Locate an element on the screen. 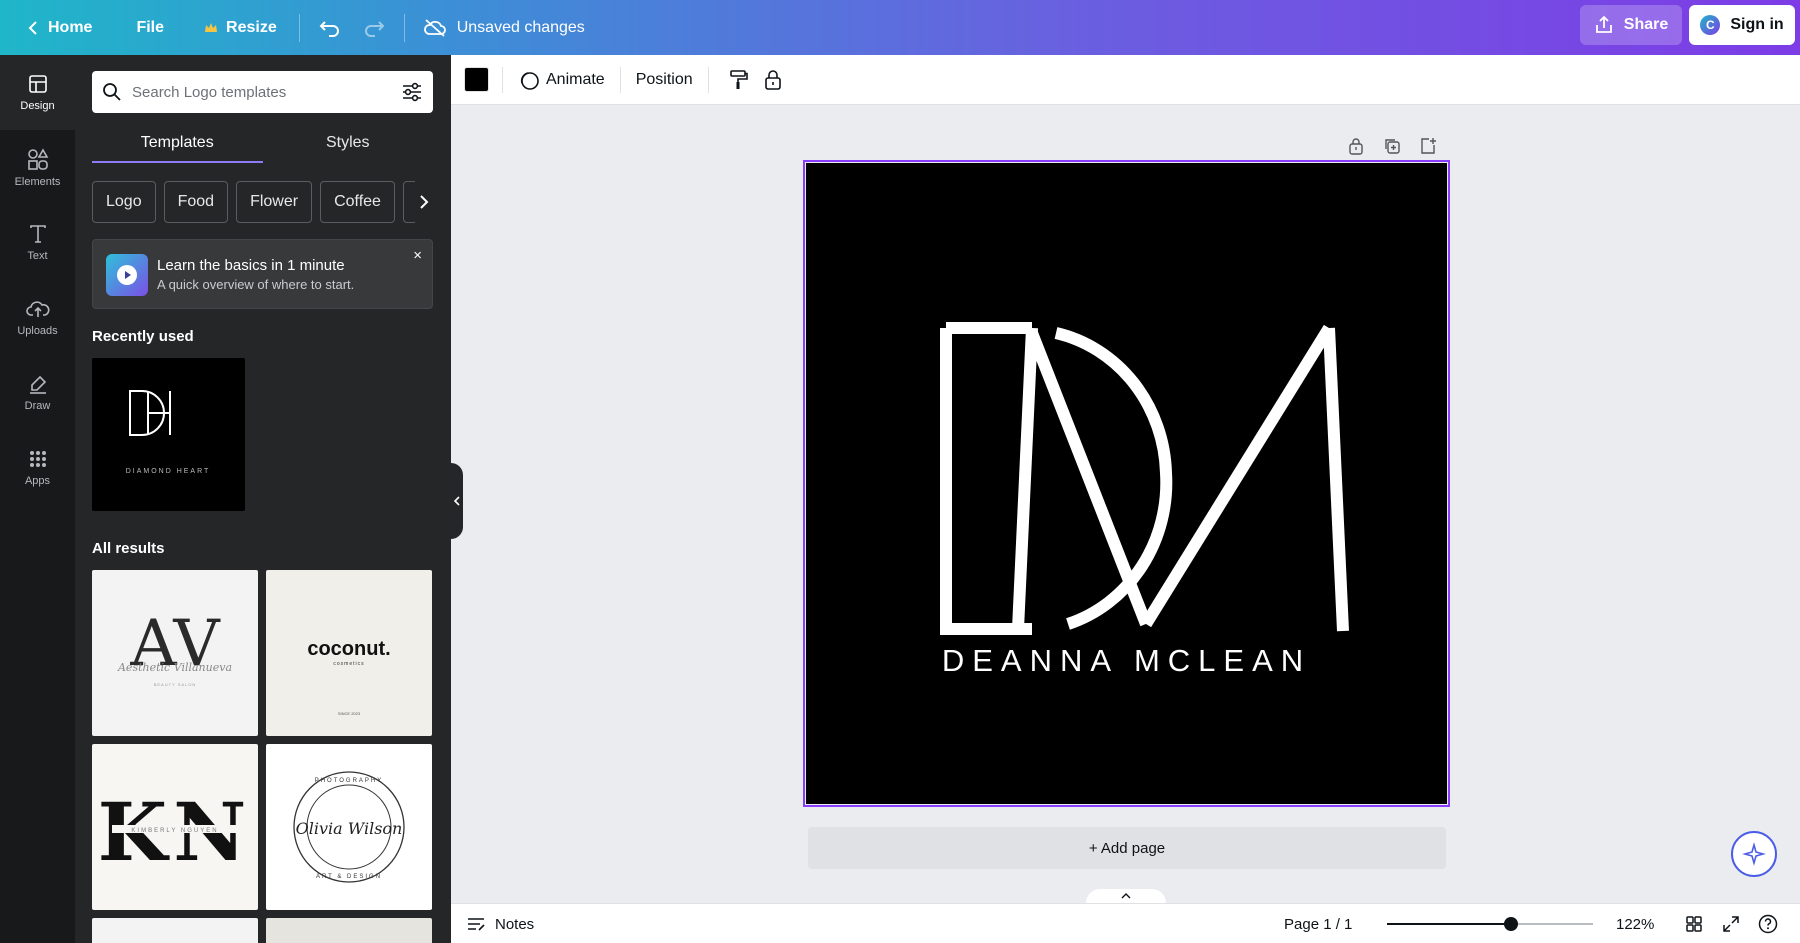 The image size is (1800, 943). redo-icon is located at coordinates (374, 28).